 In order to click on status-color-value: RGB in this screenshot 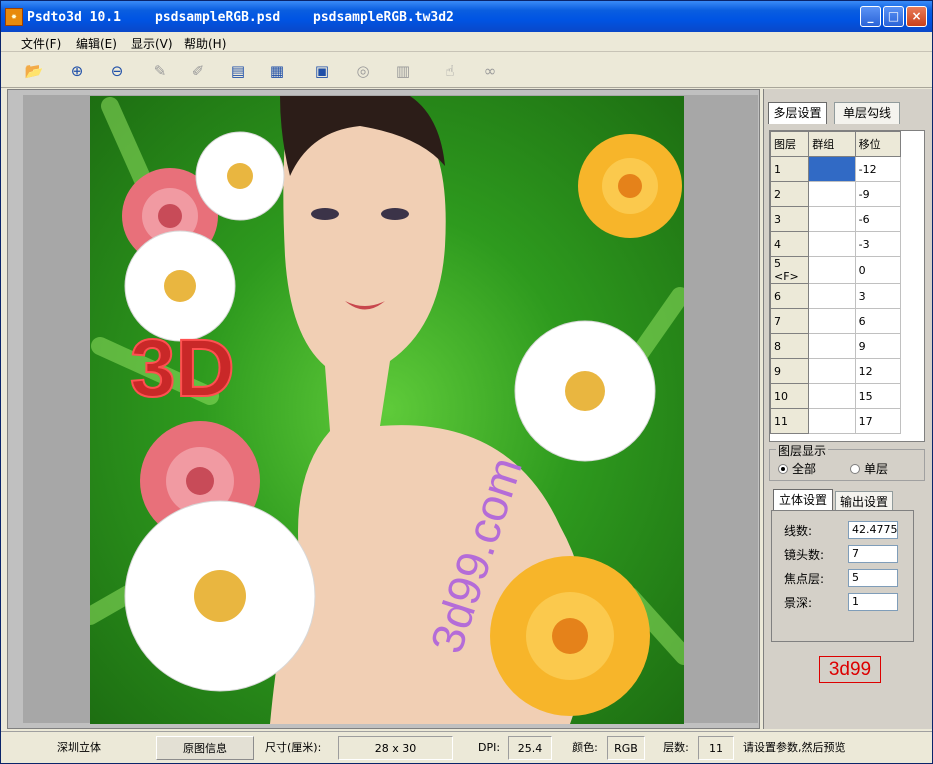, I will do `click(626, 748)`.